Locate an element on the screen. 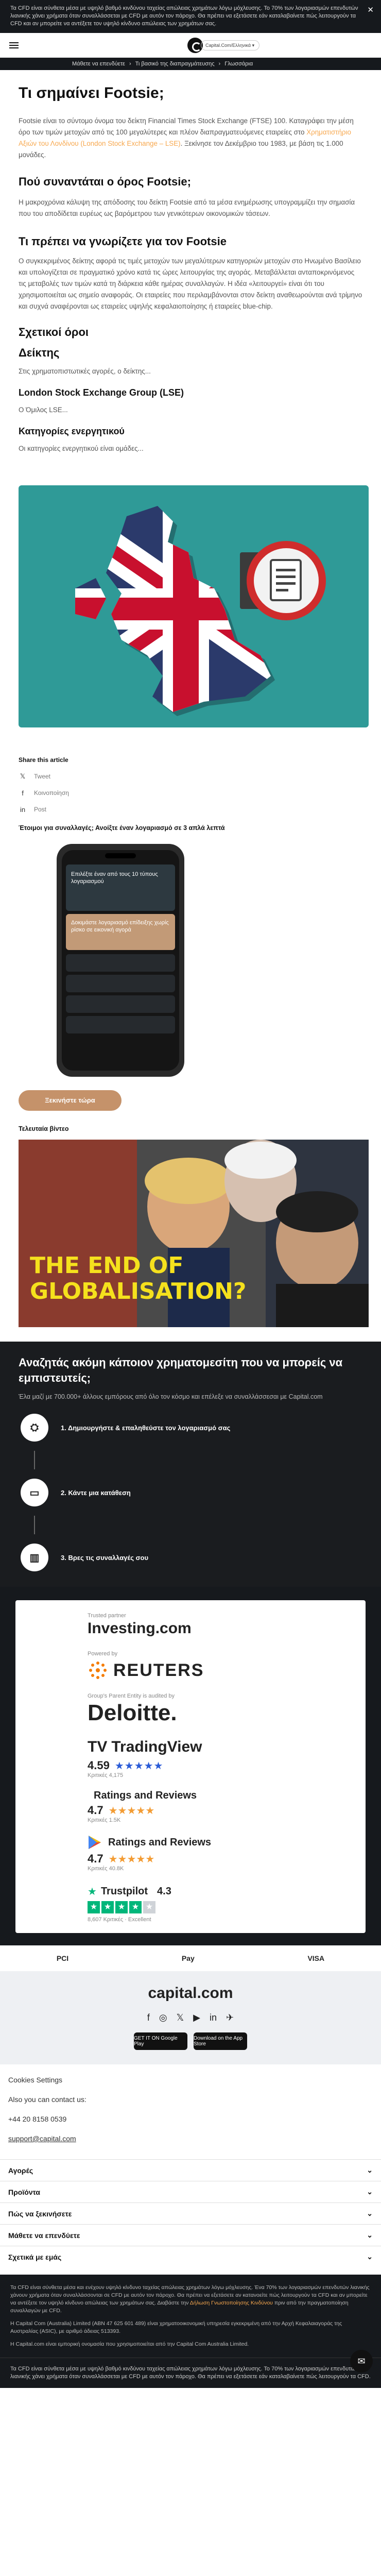 This screenshot has height=2576, width=381. share-facebook: f Κοινοποίηση is located at coordinates (190, 793).